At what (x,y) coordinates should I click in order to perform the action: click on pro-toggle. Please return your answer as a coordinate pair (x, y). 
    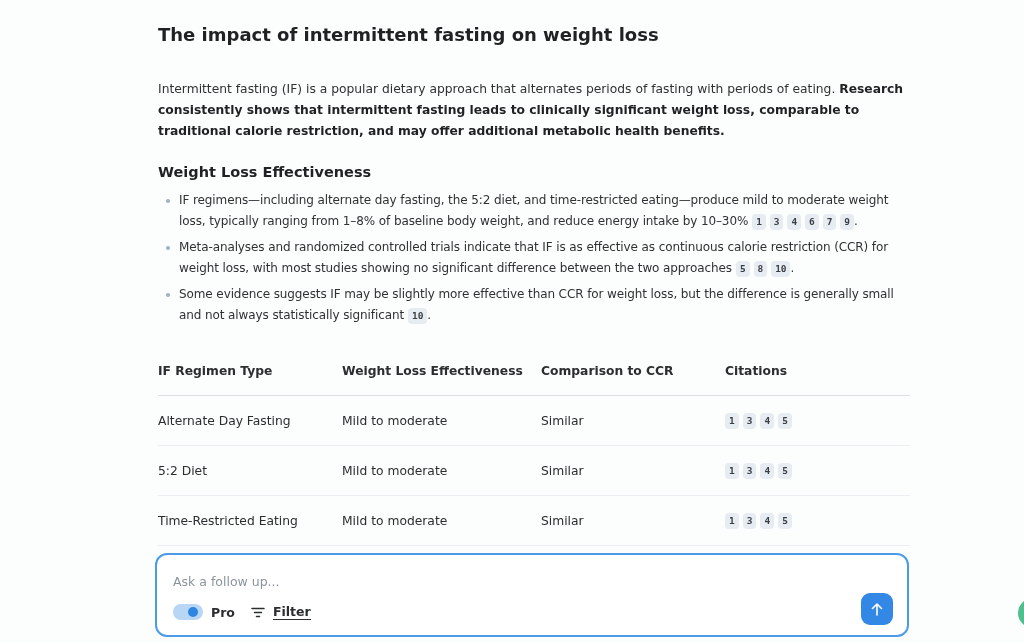
    Looking at the image, I should click on (188, 612).